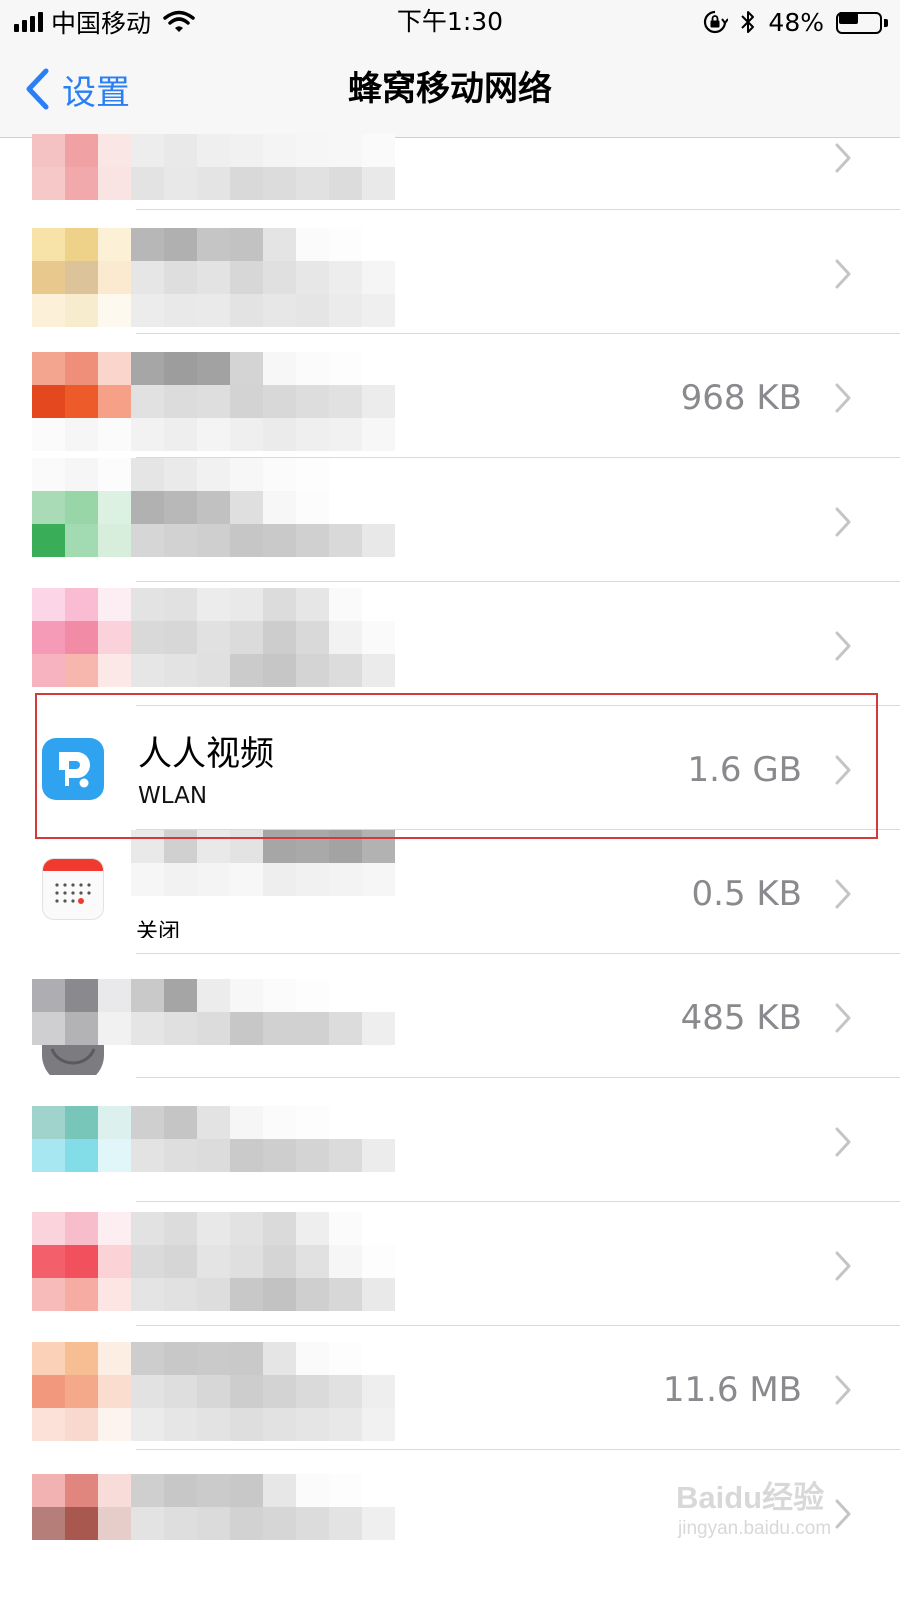 Image resolution: width=900 pixels, height=1600 pixels. What do you see at coordinates (716, 22) in the screenshot?
I see `orientation-lock-icon` at bounding box center [716, 22].